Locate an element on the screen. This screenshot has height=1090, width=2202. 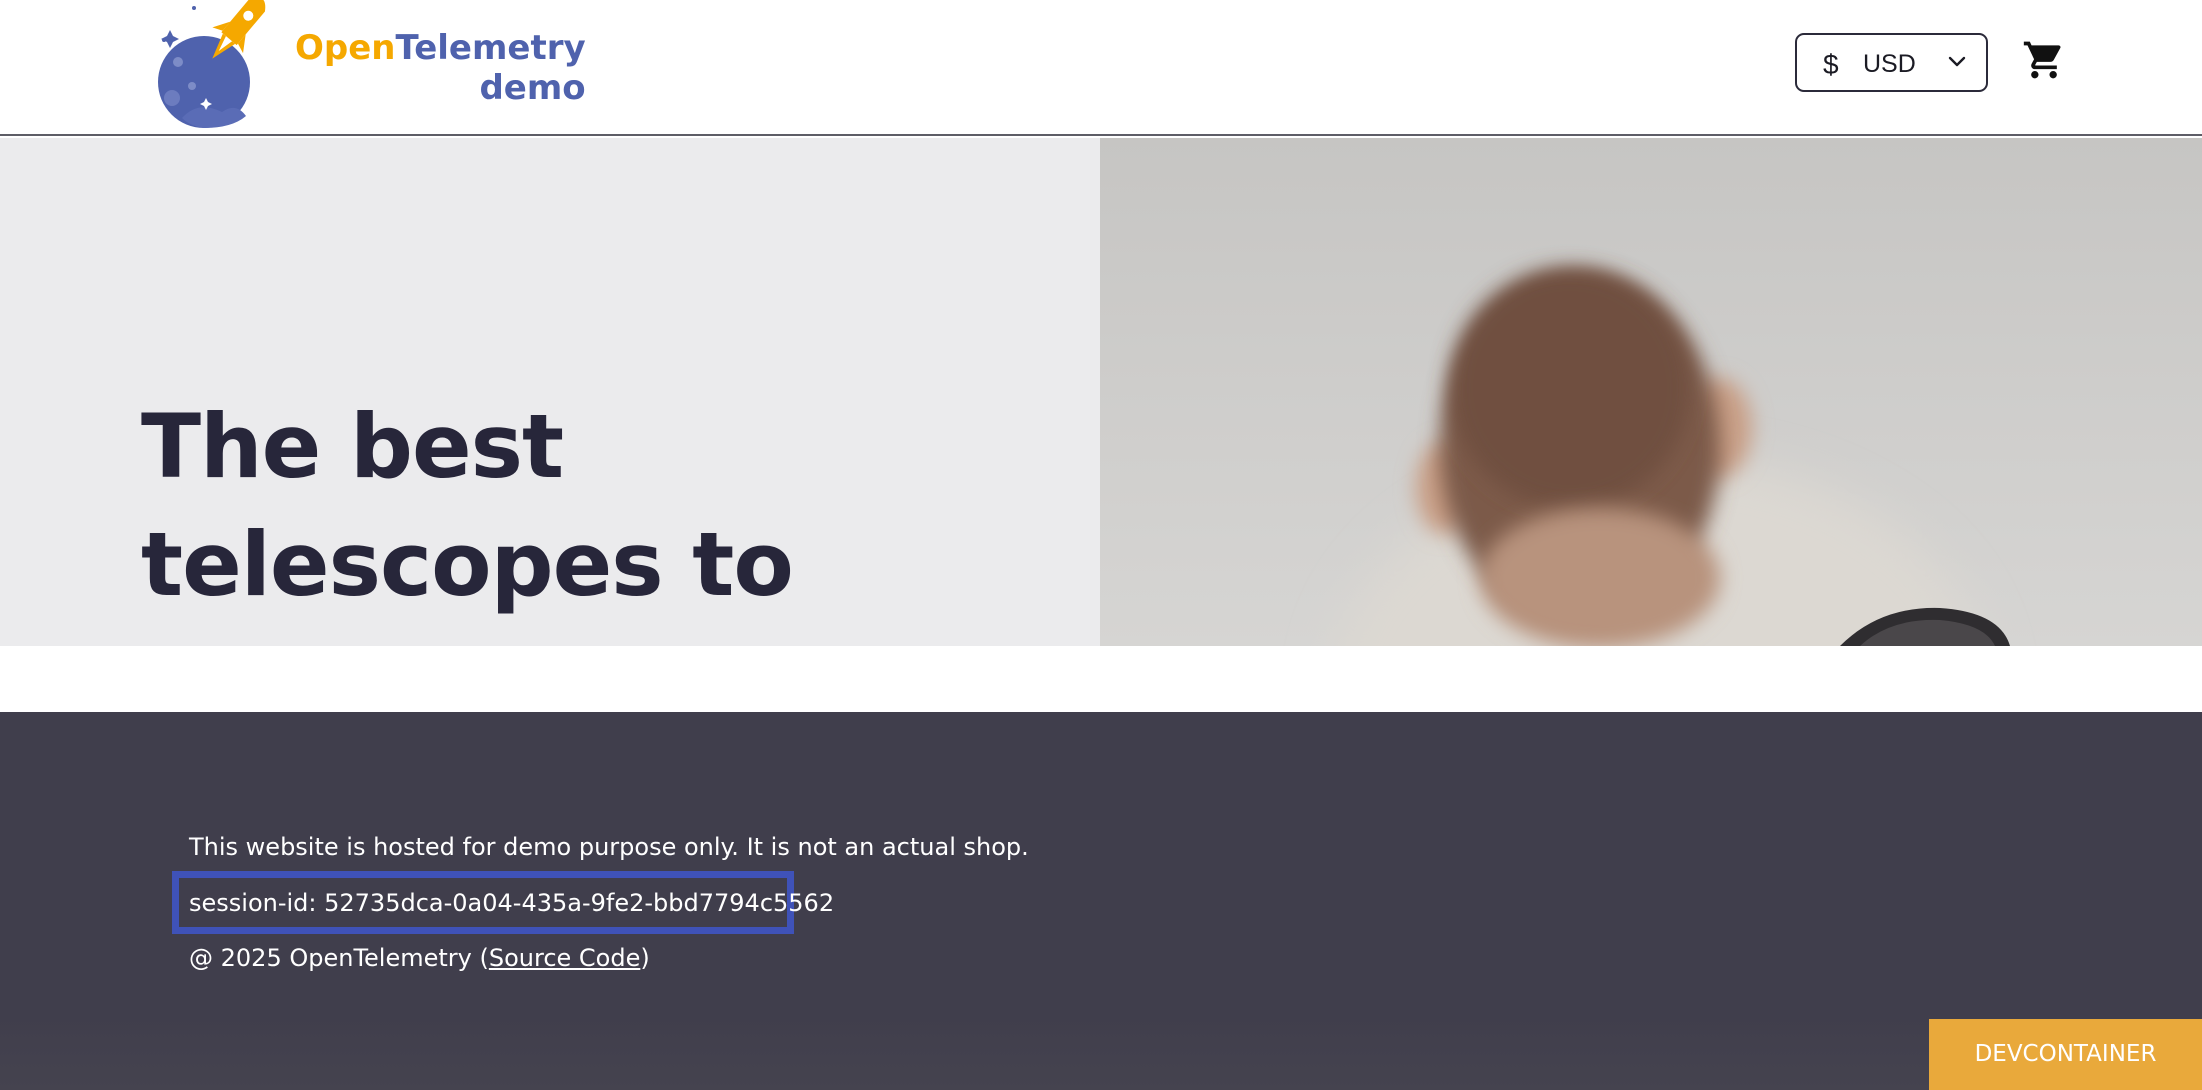
chevron-down-icon is located at coordinates (1957, 61).